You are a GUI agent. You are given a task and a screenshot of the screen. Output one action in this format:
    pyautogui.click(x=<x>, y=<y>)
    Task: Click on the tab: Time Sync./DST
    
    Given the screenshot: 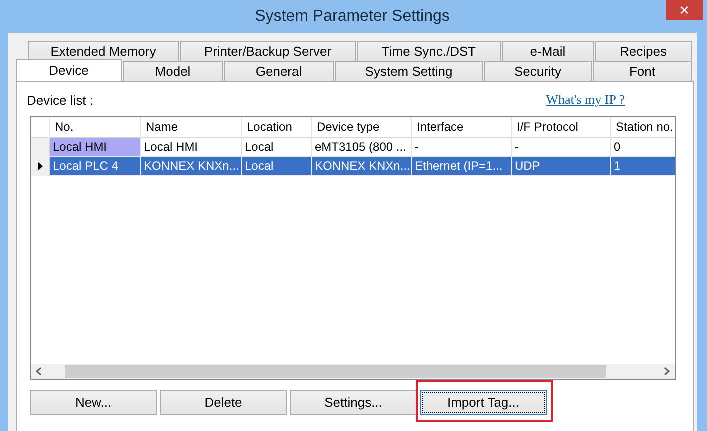 What is the action you would take?
    pyautogui.click(x=429, y=51)
    